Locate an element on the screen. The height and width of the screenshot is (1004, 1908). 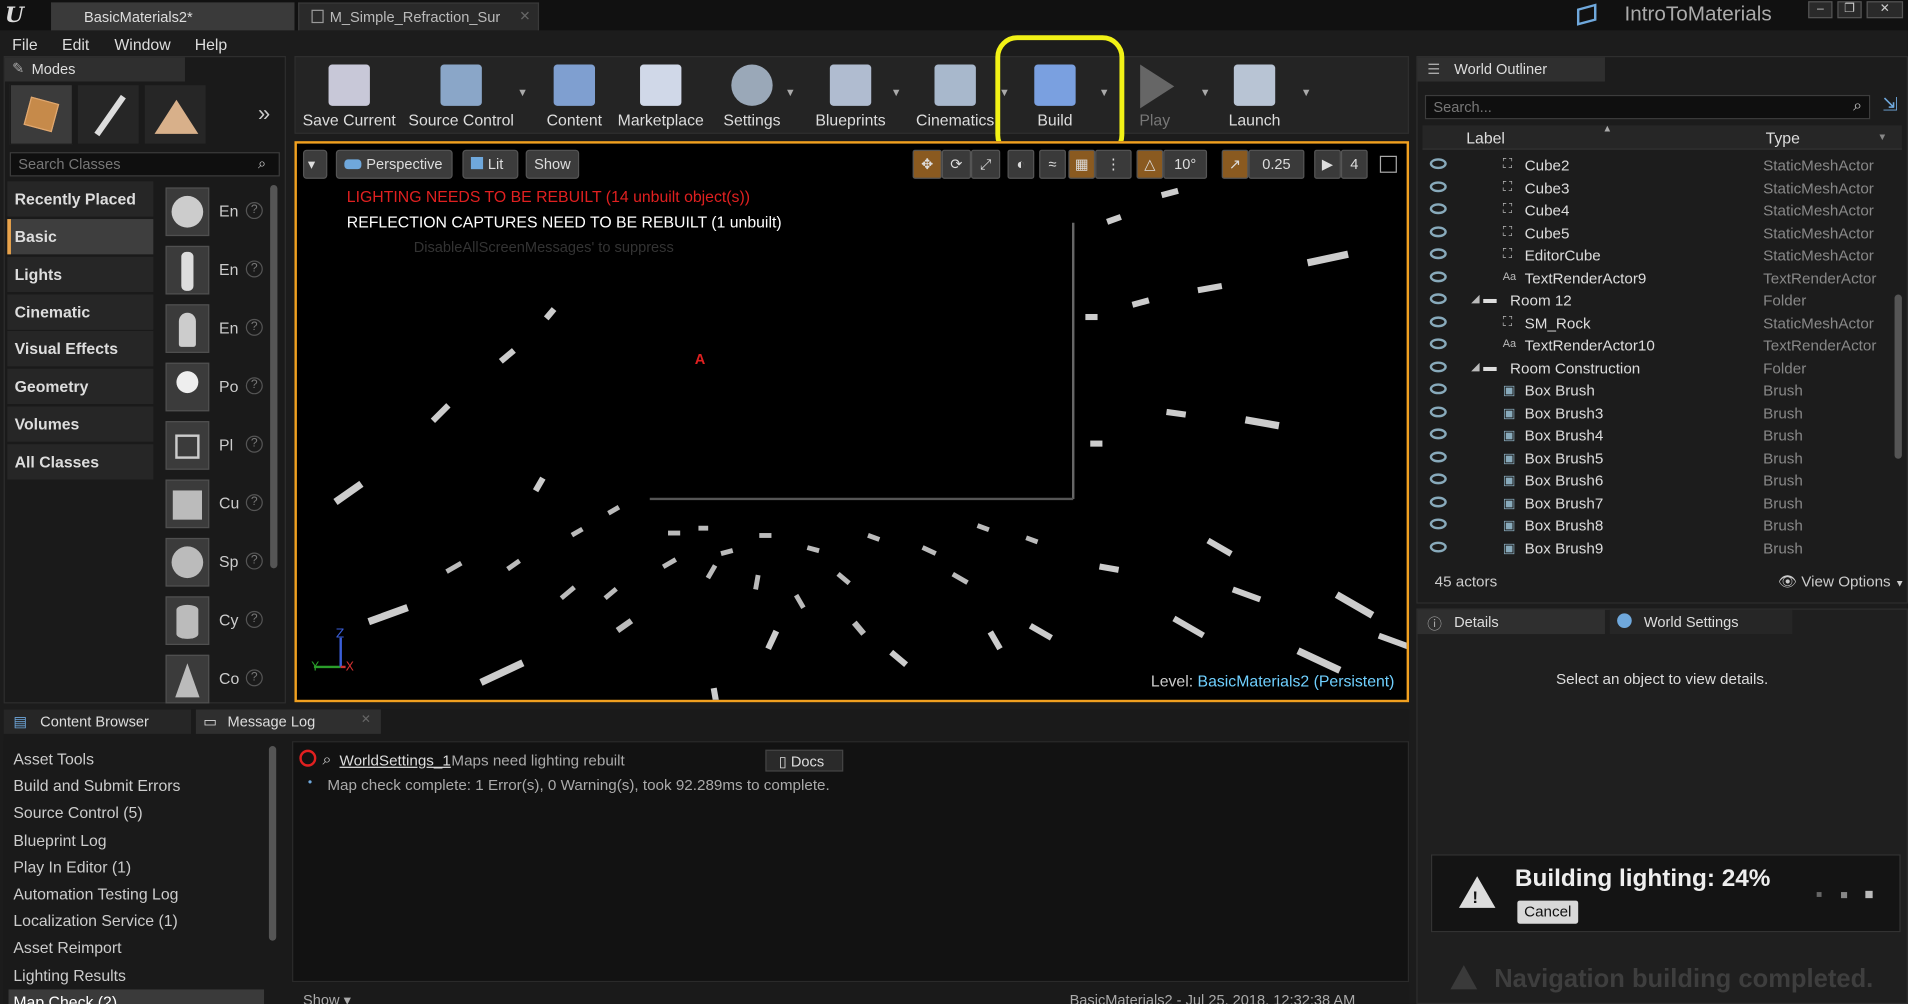
log-list-scrollbar is located at coordinates (272, 843).